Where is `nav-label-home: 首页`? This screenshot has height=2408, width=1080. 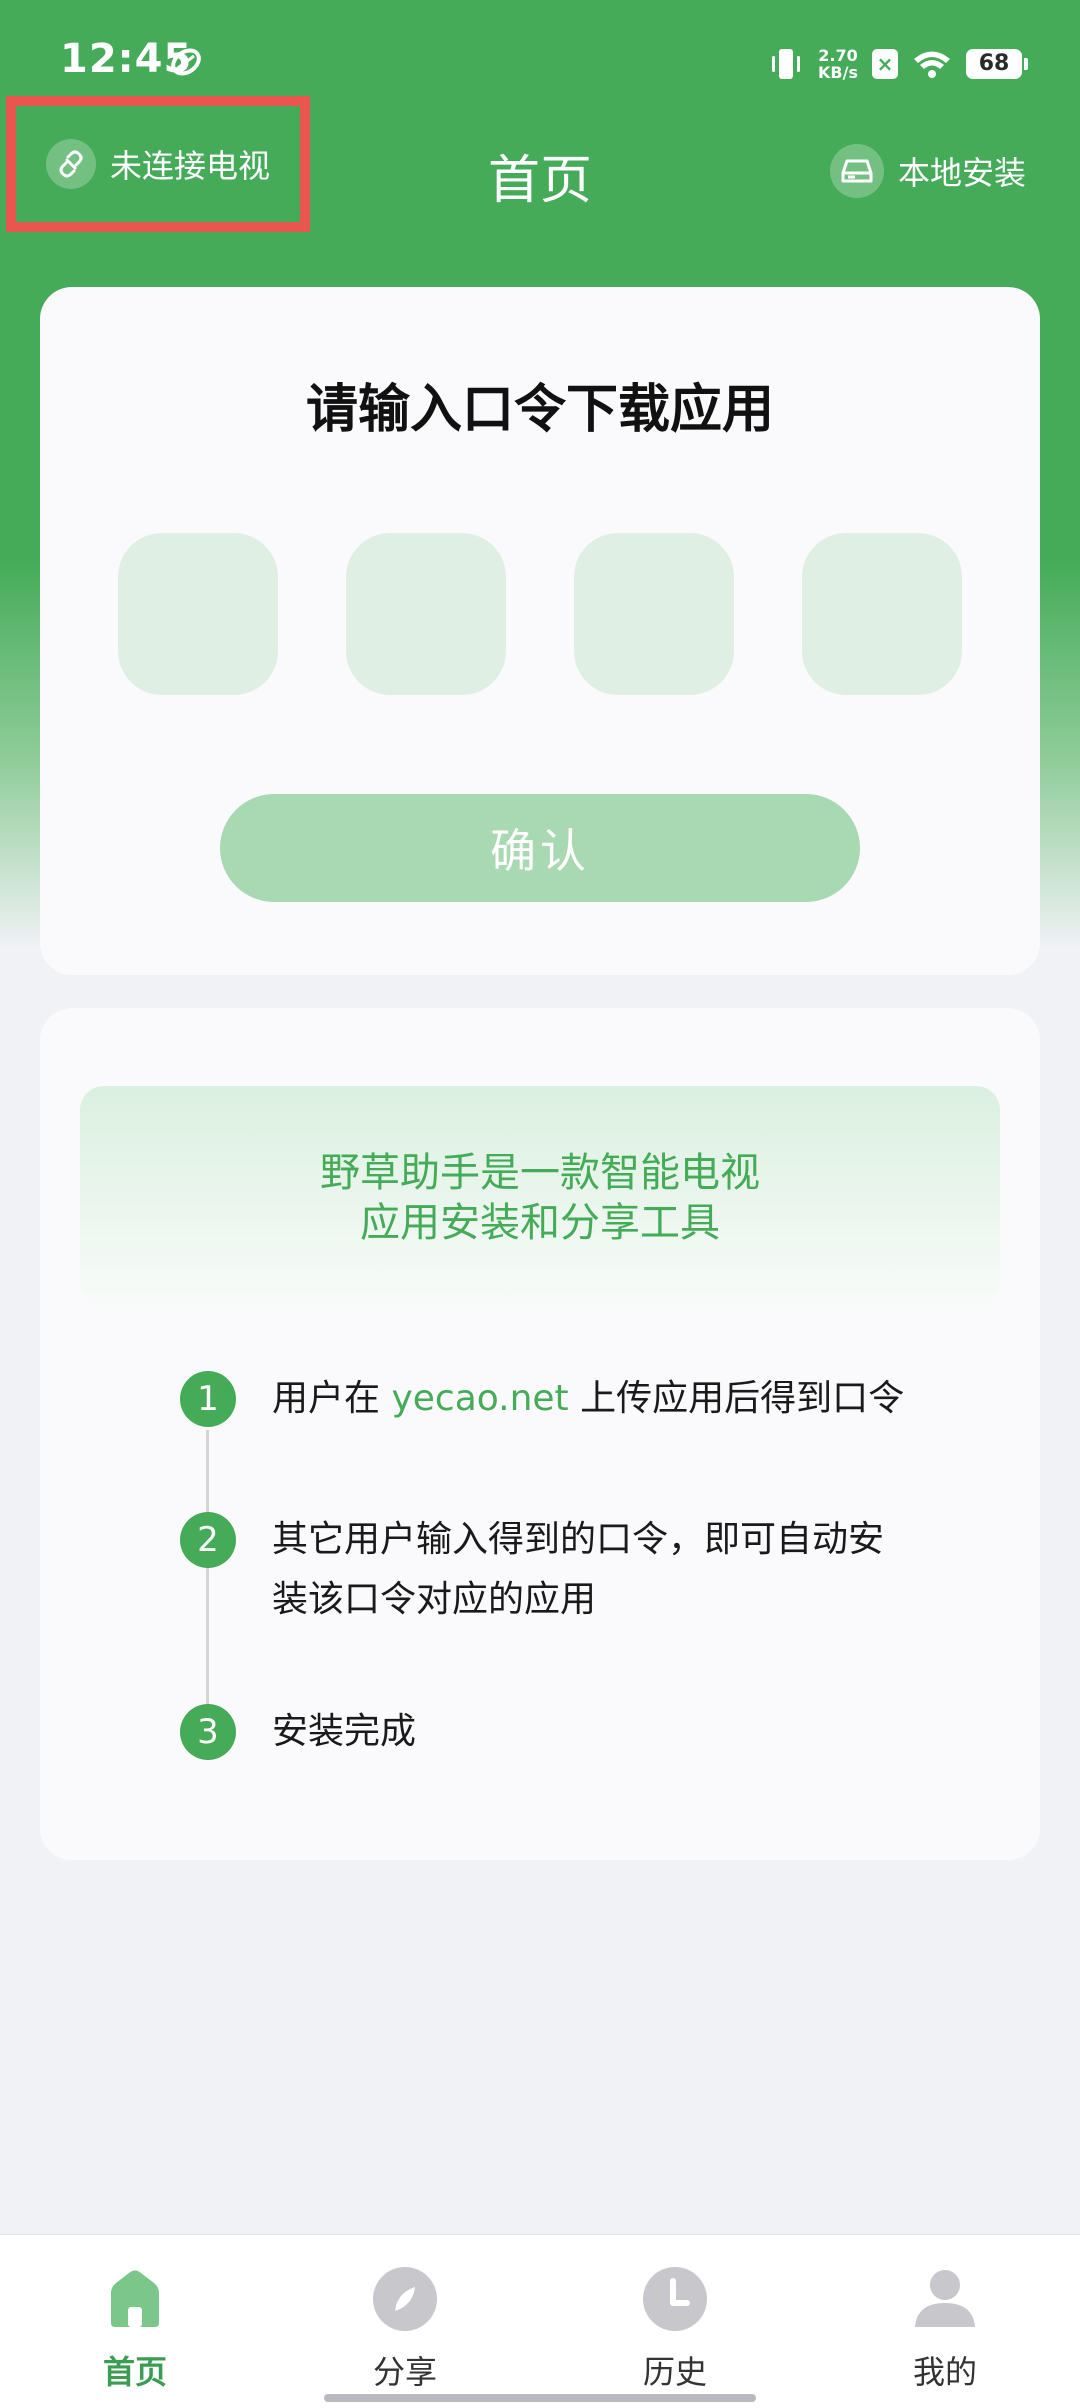
nav-label-home: 首页 is located at coordinates (134, 2372).